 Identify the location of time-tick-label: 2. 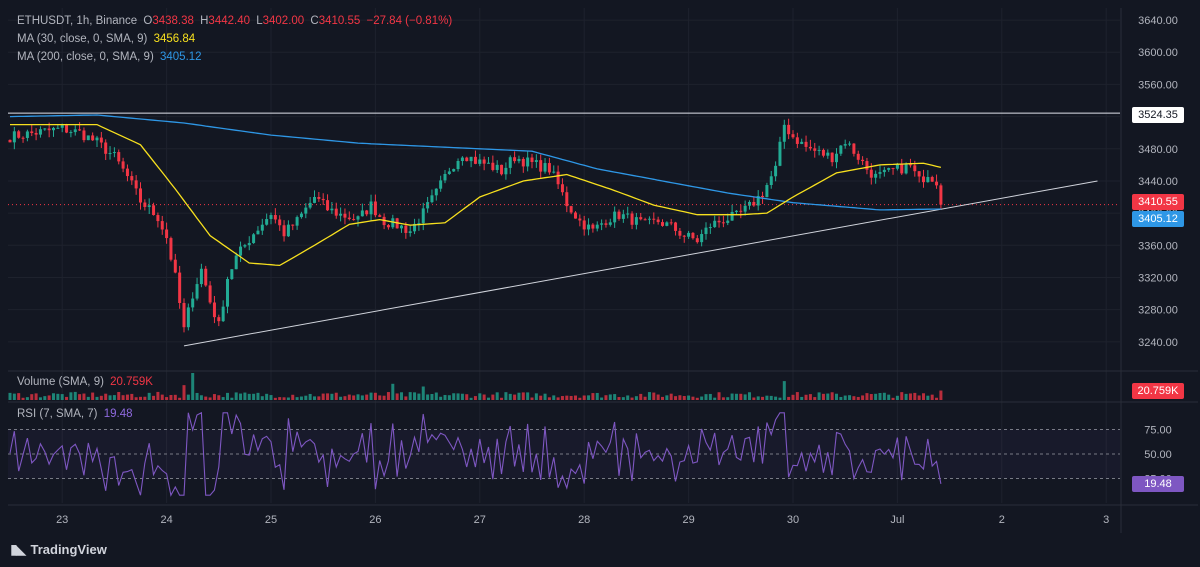
(1002, 520).